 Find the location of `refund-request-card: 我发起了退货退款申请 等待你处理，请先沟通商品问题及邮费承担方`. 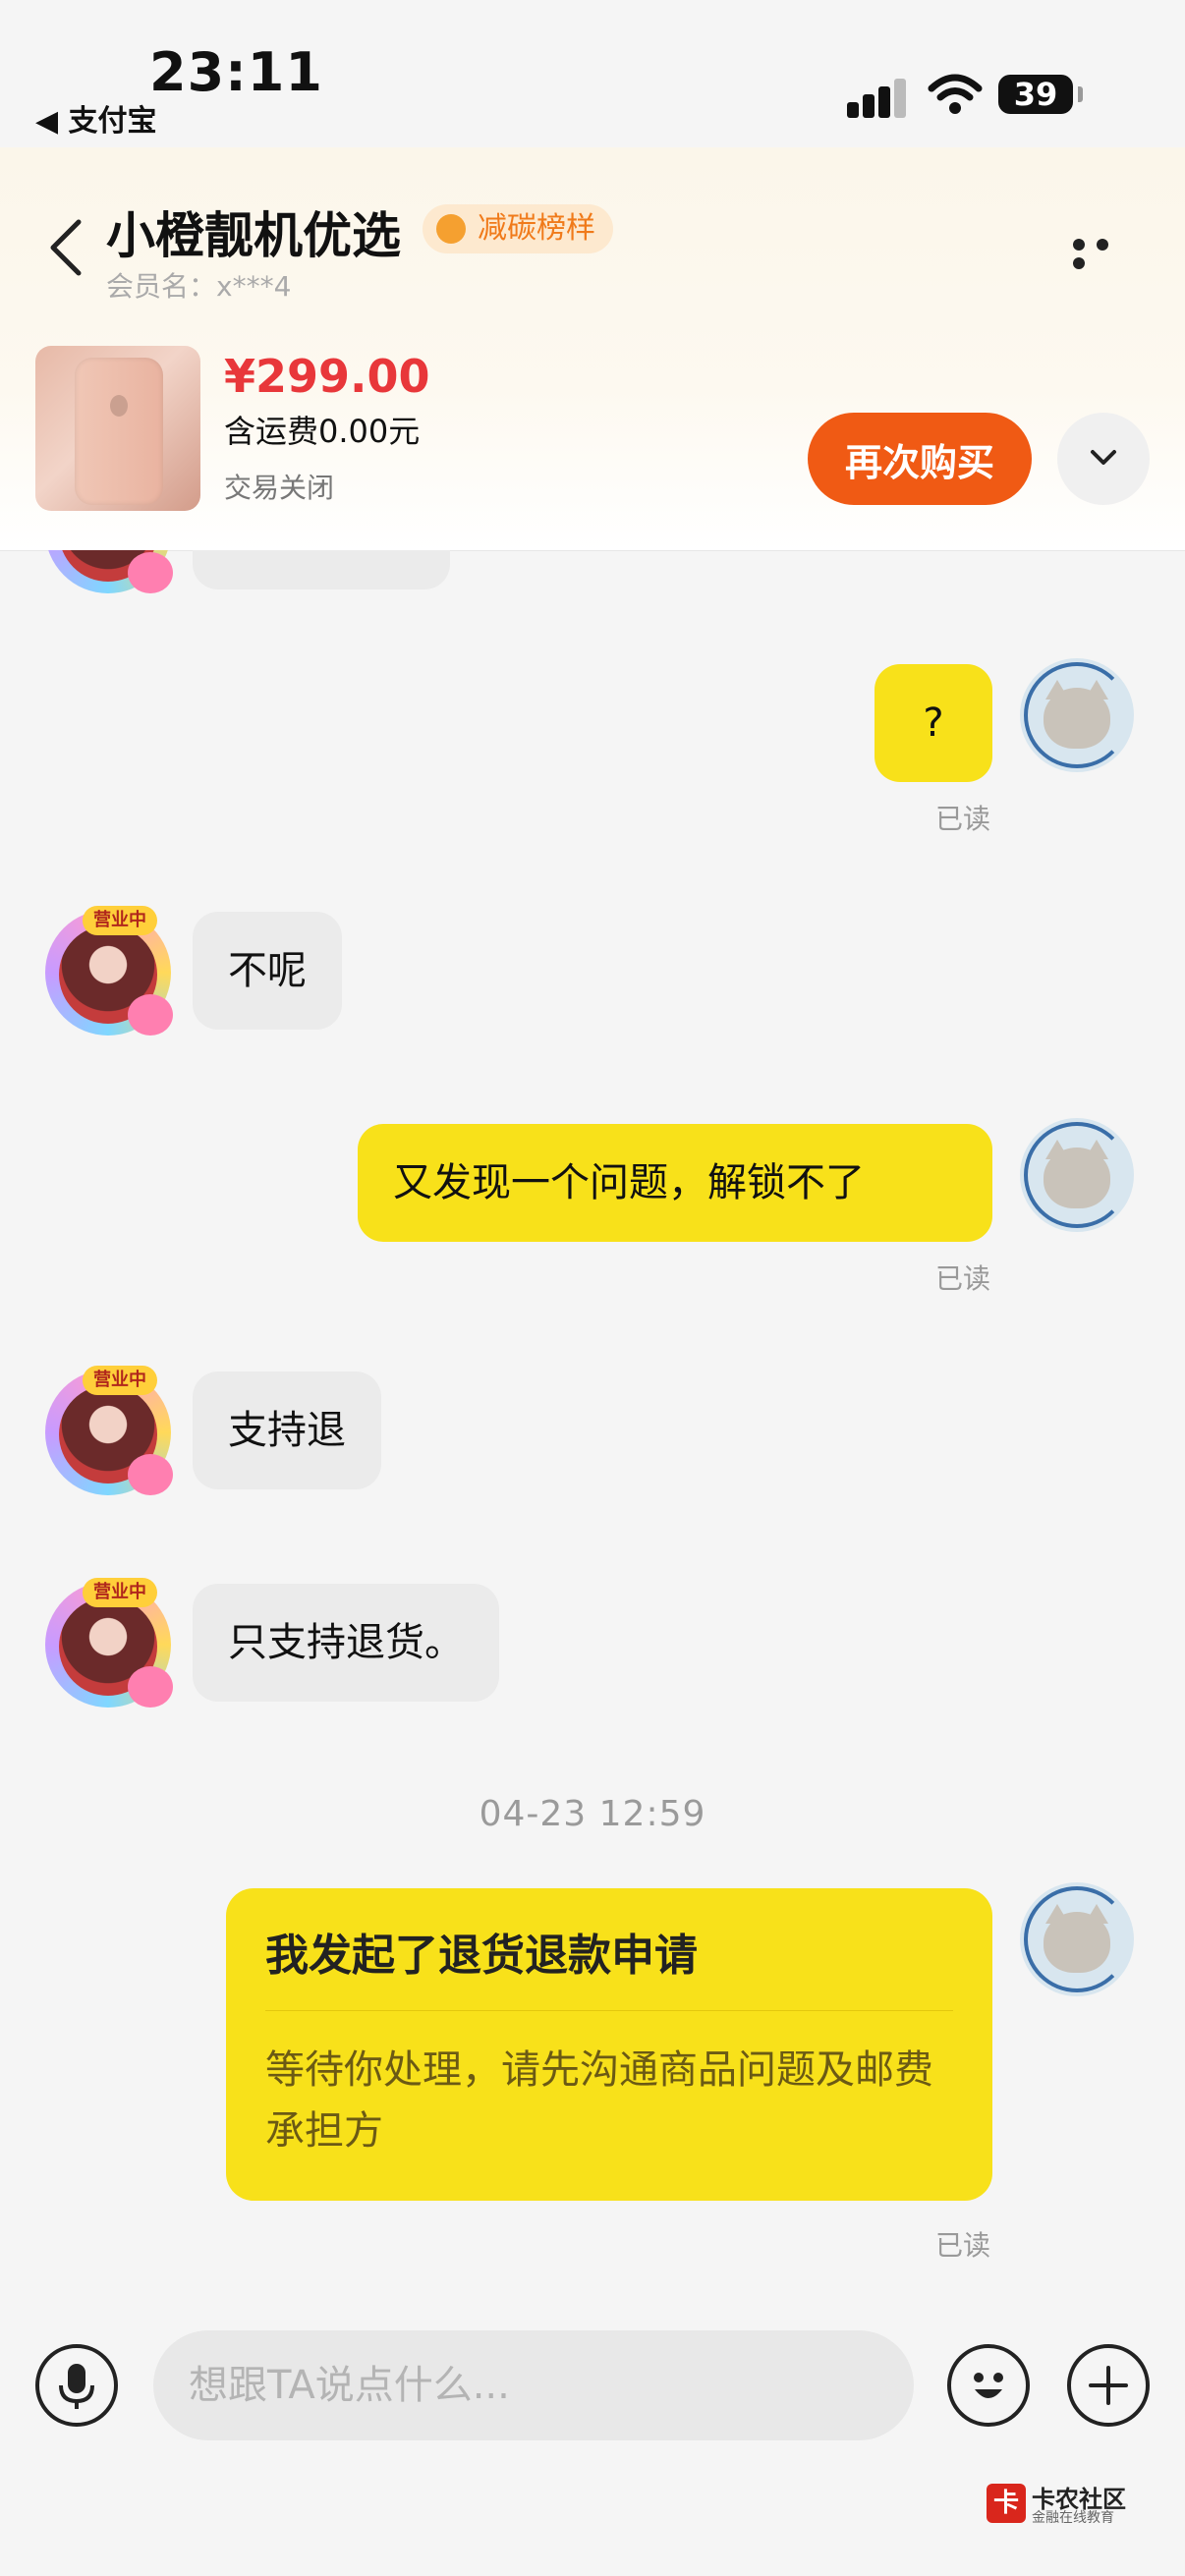

refund-request-card: 我发起了退货退款申请 等待你处理，请先沟通商品问题及邮费承担方 is located at coordinates (609, 2044).